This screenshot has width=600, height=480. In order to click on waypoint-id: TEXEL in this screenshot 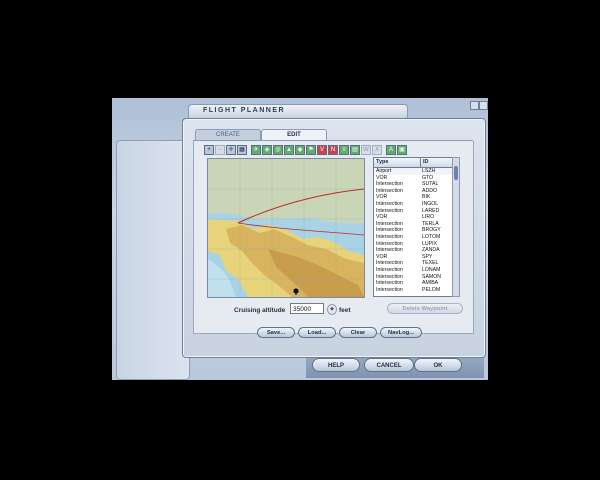, I will do `click(430, 263)`.